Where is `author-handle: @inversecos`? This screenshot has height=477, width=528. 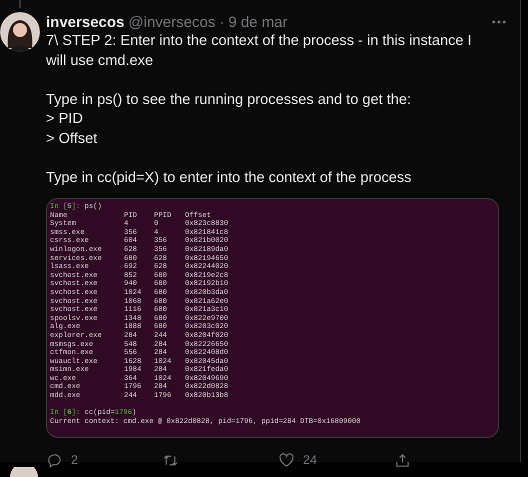 author-handle: @inversecos is located at coordinates (172, 22).